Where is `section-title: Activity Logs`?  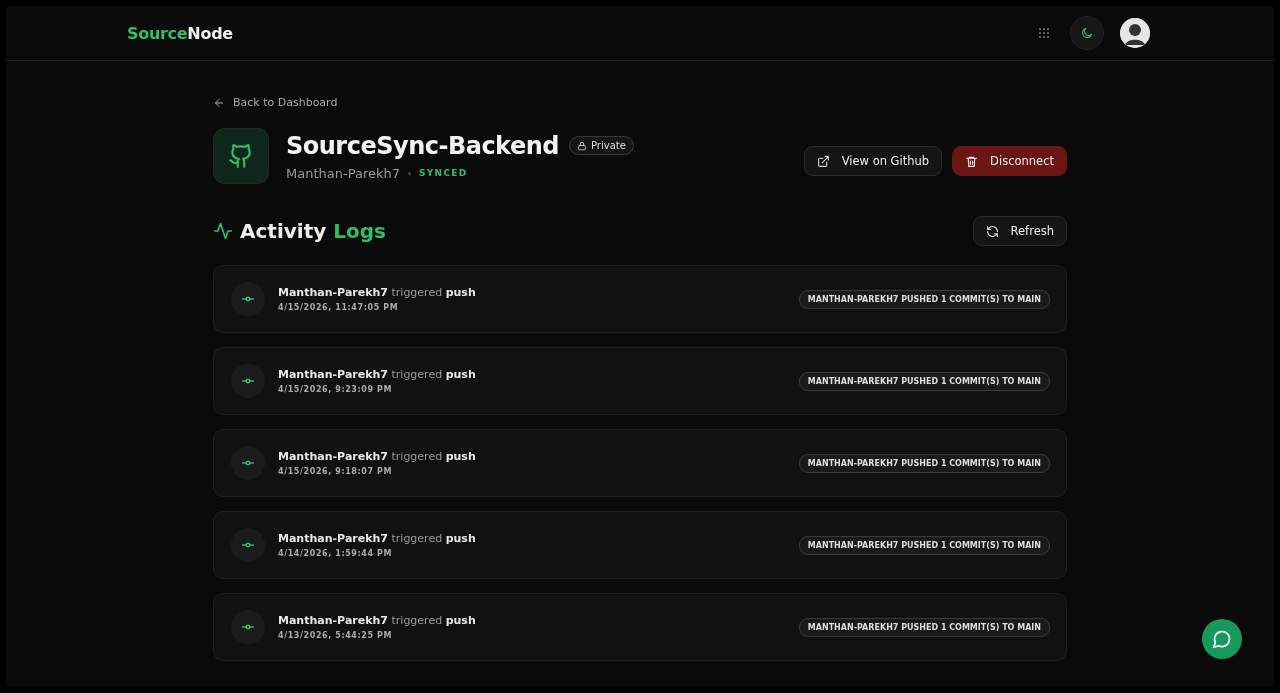 section-title: Activity Logs is located at coordinates (313, 231).